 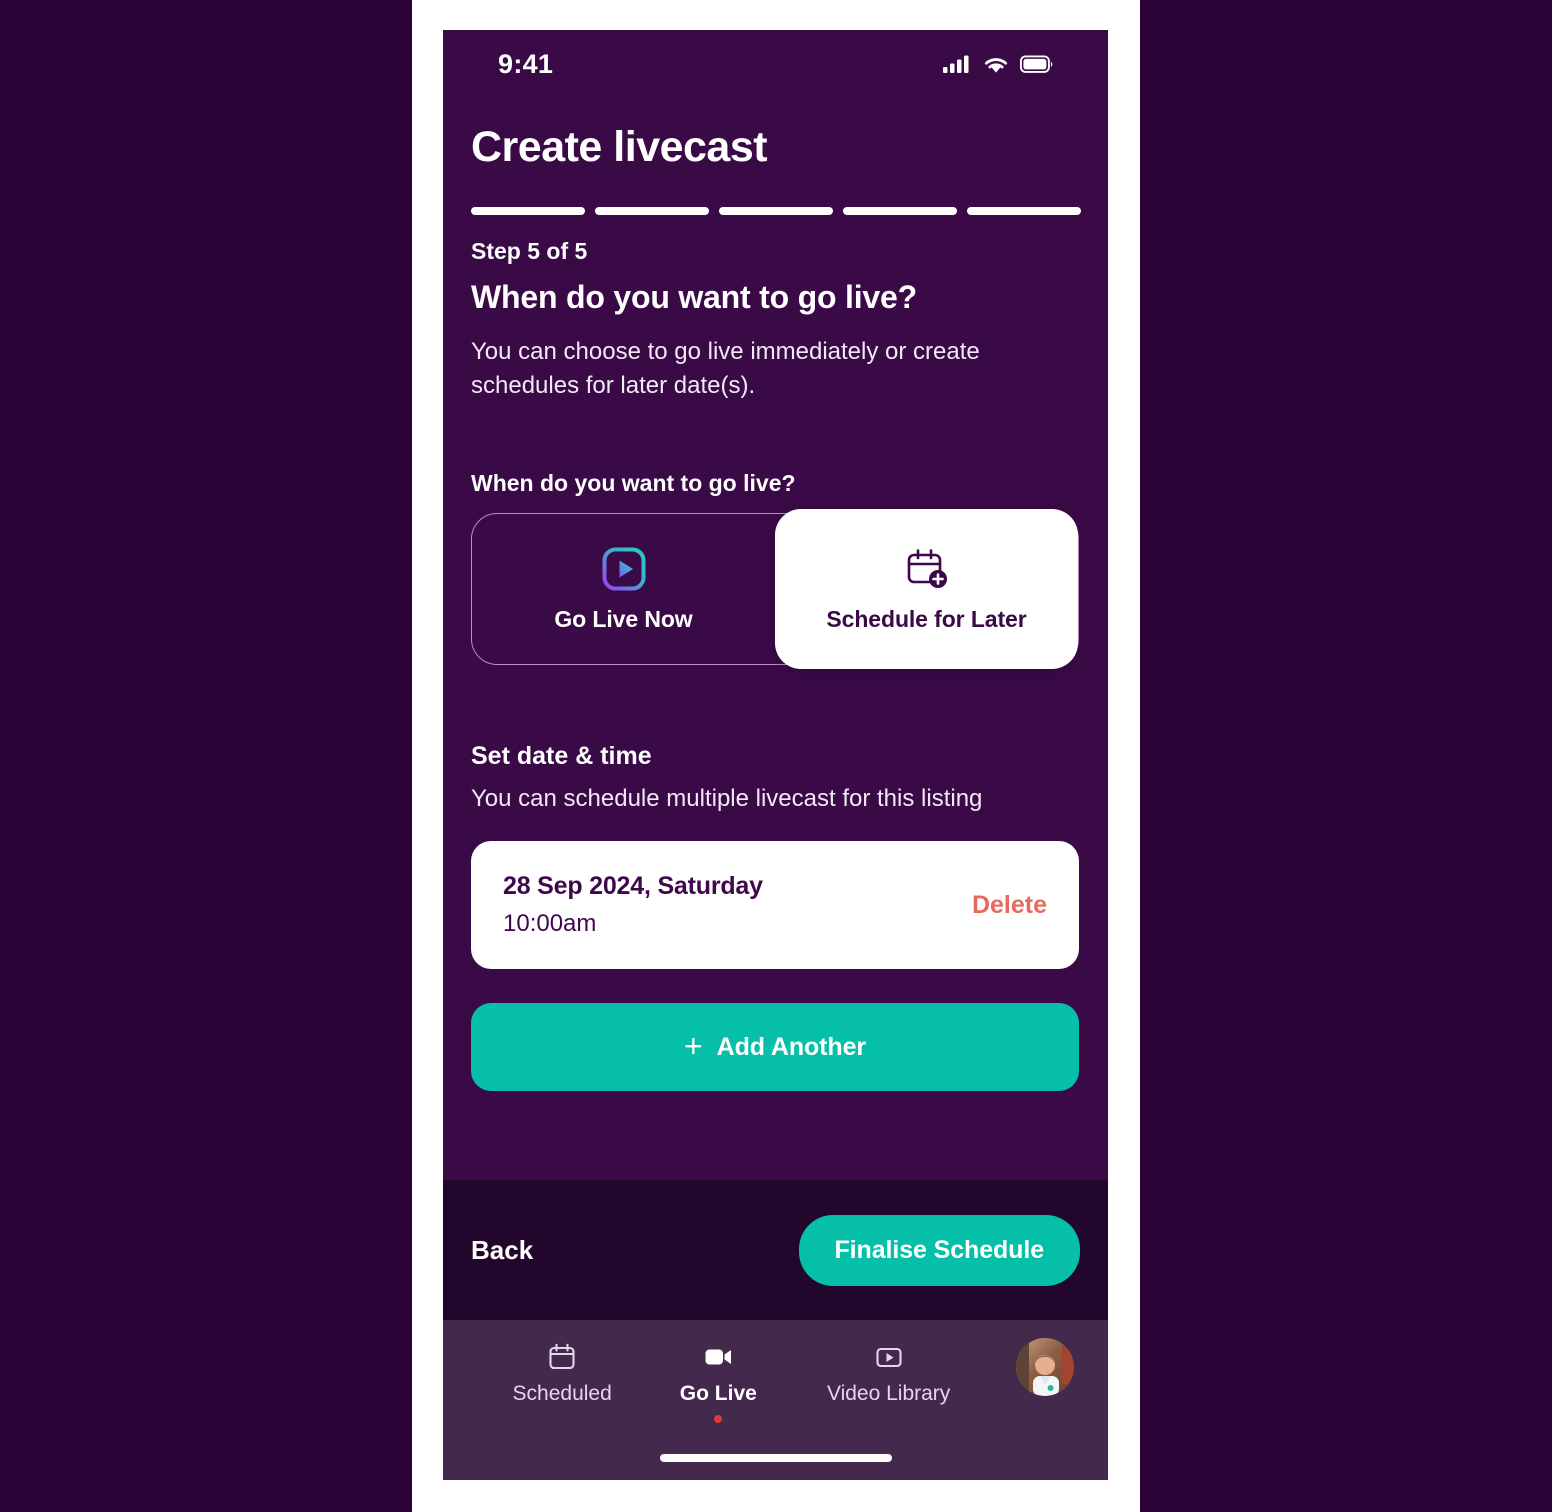 What do you see at coordinates (562, 1356) in the screenshot?
I see `calendar-icon` at bounding box center [562, 1356].